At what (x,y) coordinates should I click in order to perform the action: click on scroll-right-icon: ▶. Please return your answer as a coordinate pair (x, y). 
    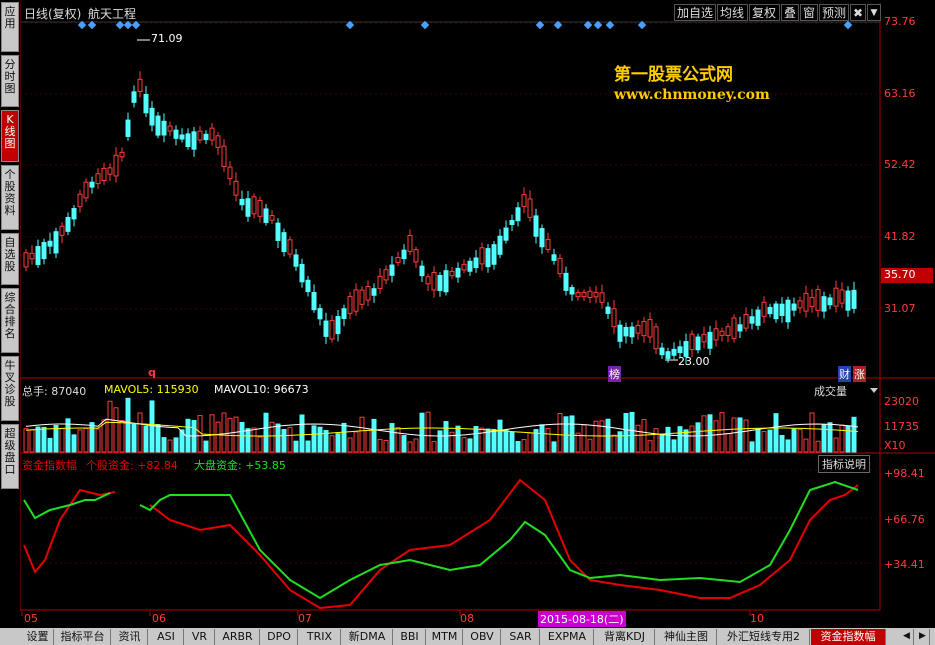
    Looking at the image, I should click on (923, 637).